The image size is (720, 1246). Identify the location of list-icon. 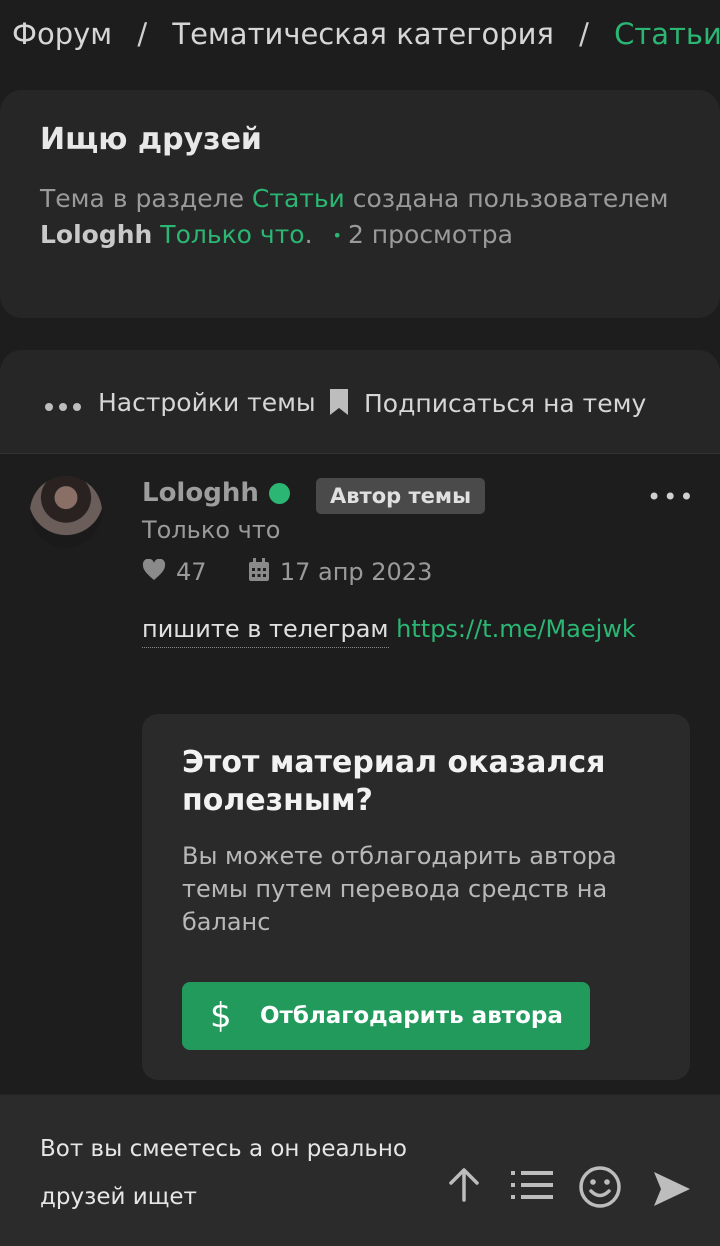
(532, 1187).